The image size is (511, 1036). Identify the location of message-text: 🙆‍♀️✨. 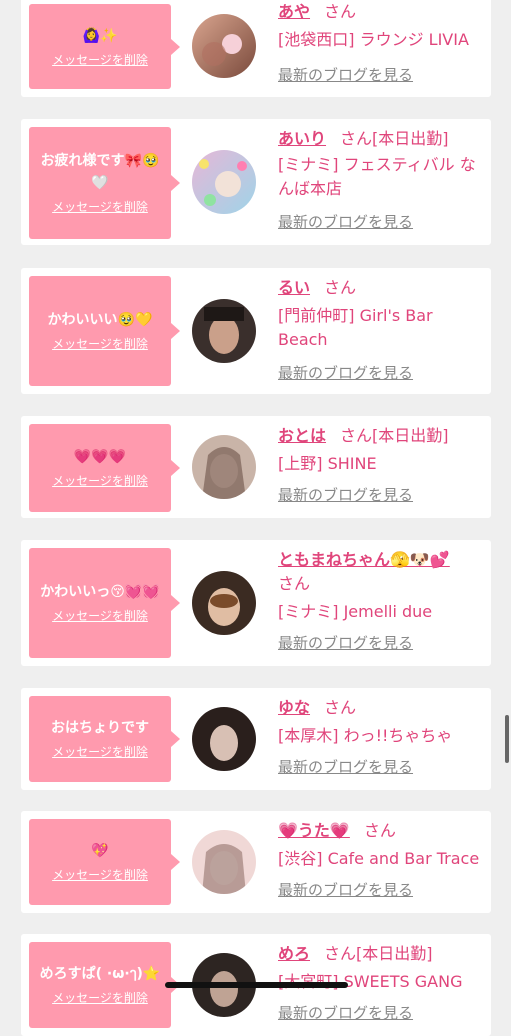
(100, 35).